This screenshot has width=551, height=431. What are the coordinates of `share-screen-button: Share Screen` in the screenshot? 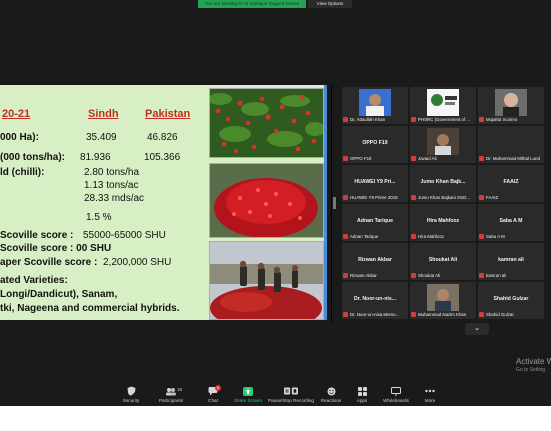 It's located at (248, 396).